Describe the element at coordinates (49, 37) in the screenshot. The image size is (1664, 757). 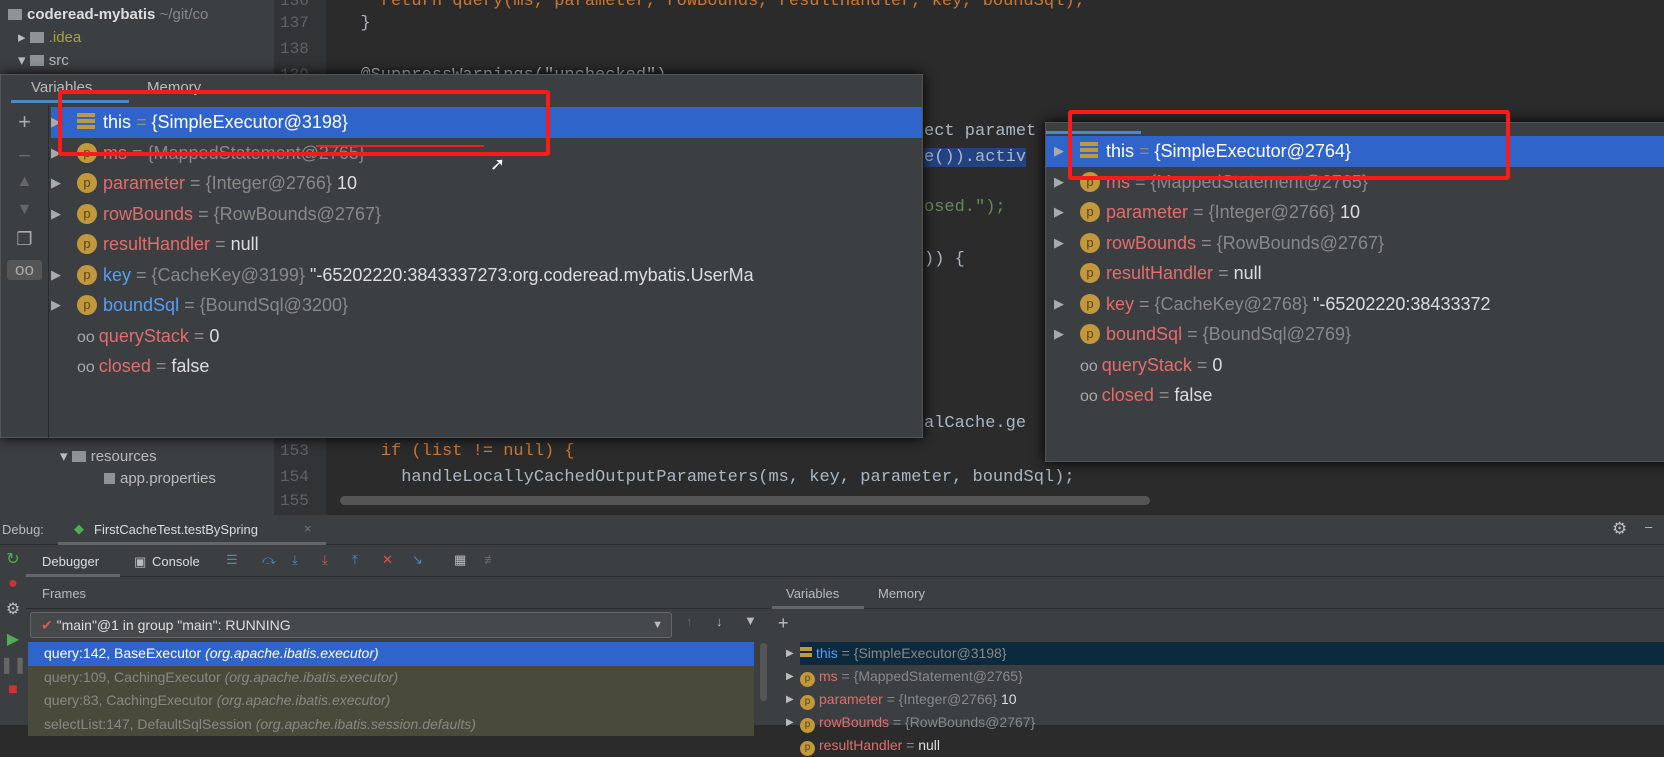
I see `tree-item-idea: ▸ .idea` at that location.